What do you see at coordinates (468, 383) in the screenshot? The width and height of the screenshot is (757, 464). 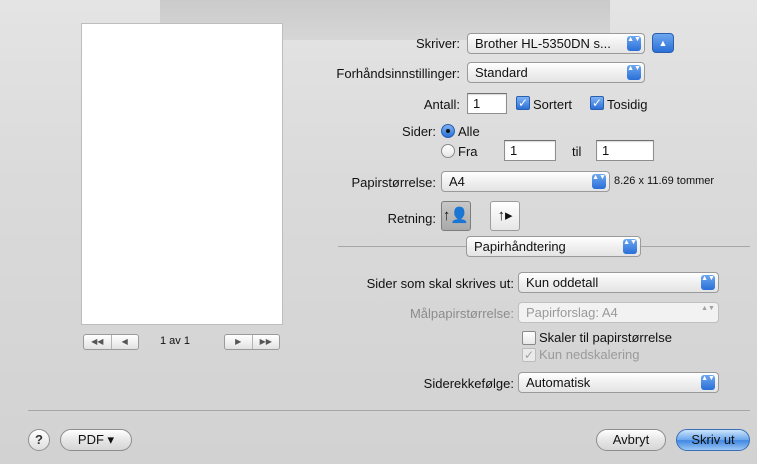 I see `page-order-label: Siderekkefølge:` at bounding box center [468, 383].